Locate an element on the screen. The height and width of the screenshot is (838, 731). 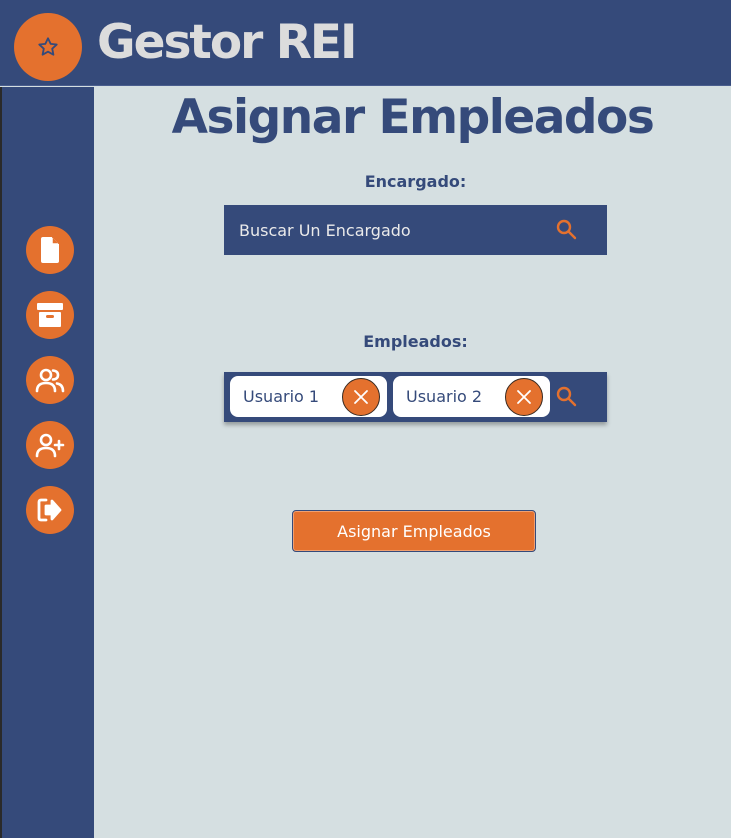
document-icon is located at coordinates (50, 250).